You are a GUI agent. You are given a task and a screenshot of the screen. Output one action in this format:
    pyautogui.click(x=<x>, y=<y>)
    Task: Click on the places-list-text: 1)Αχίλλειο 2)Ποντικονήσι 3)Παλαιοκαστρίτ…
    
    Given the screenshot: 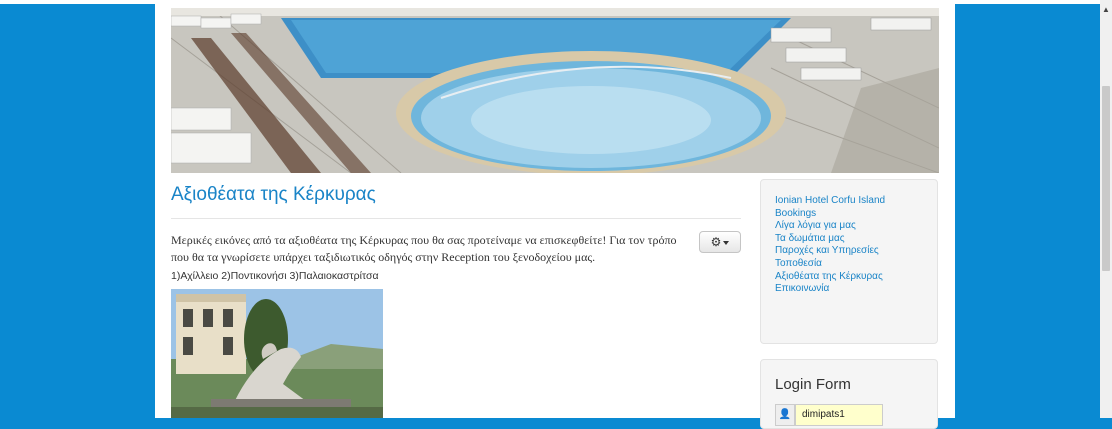 What is the action you would take?
    pyautogui.click(x=275, y=276)
    